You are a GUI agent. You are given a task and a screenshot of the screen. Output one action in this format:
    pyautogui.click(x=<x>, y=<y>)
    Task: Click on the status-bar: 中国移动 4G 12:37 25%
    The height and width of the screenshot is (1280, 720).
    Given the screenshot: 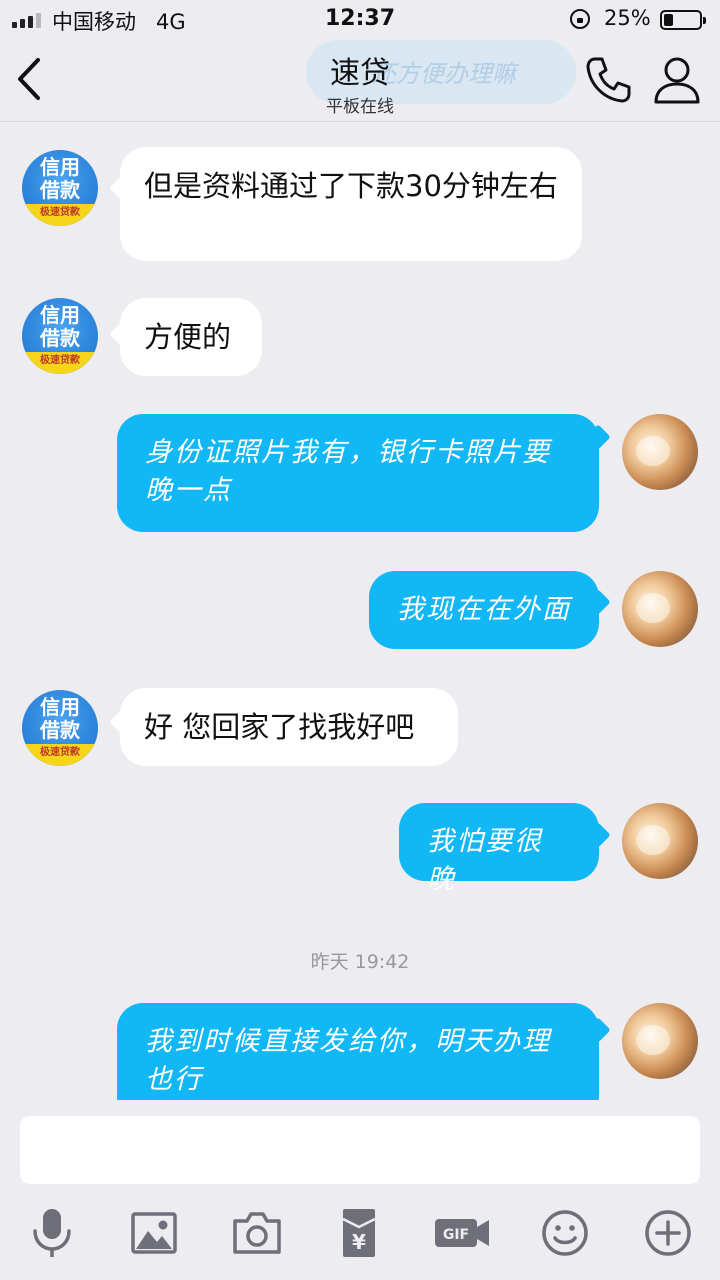 What is the action you would take?
    pyautogui.click(x=360, y=20)
    